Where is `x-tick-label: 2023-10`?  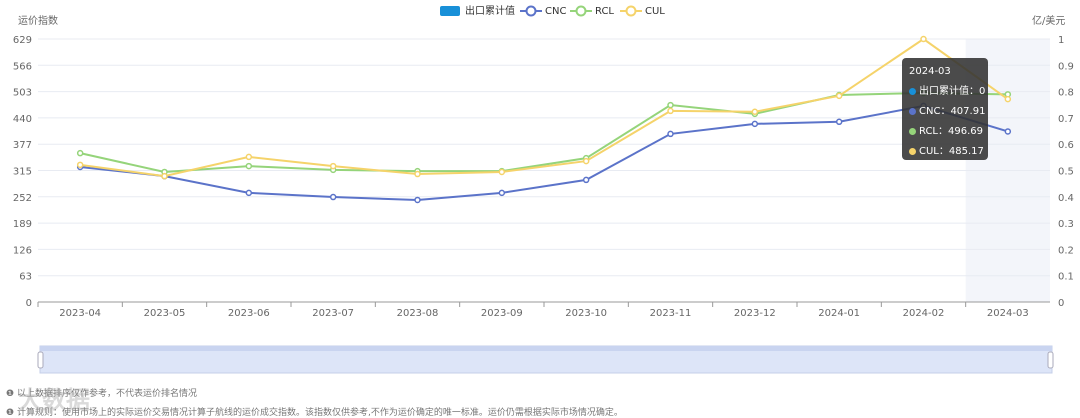
x-tick-label: 2023-10 is located at coordinates (586, 313).